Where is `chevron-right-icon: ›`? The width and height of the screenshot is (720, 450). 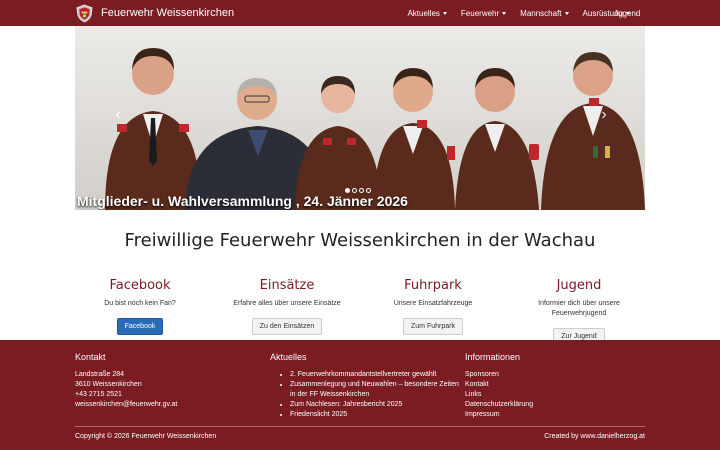 chevron-right-icon: › is located at coordinates (604, 114).